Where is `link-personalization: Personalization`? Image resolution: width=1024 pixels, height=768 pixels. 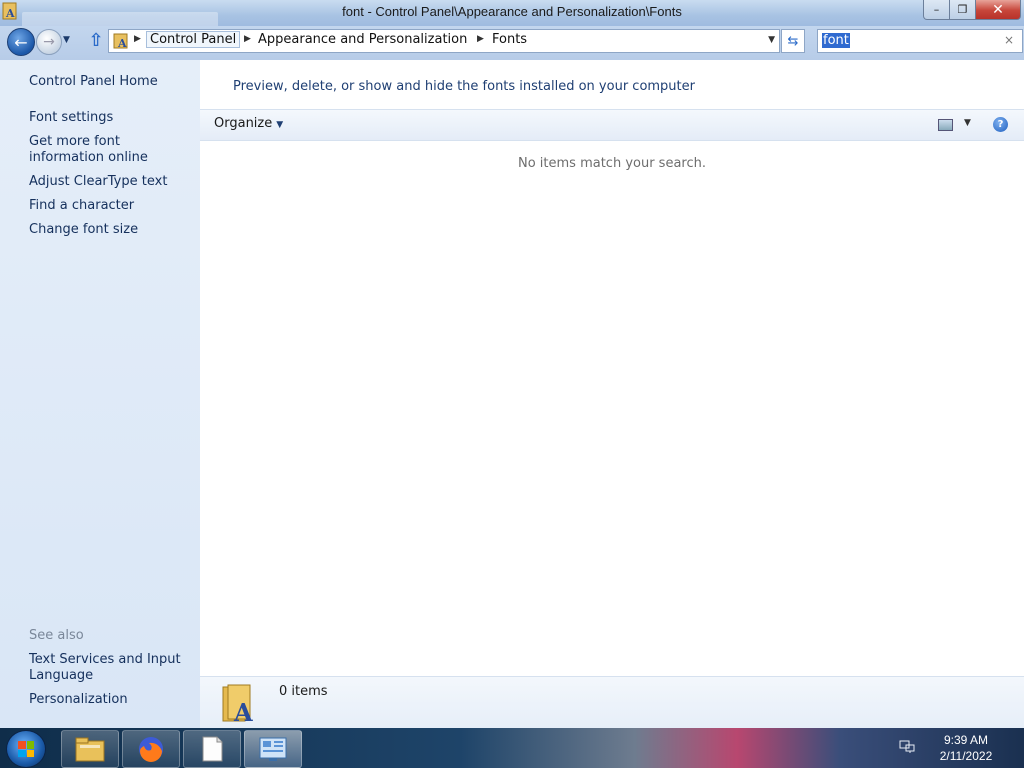 link-personalization: Personalization is located at coordinates (114, 700).